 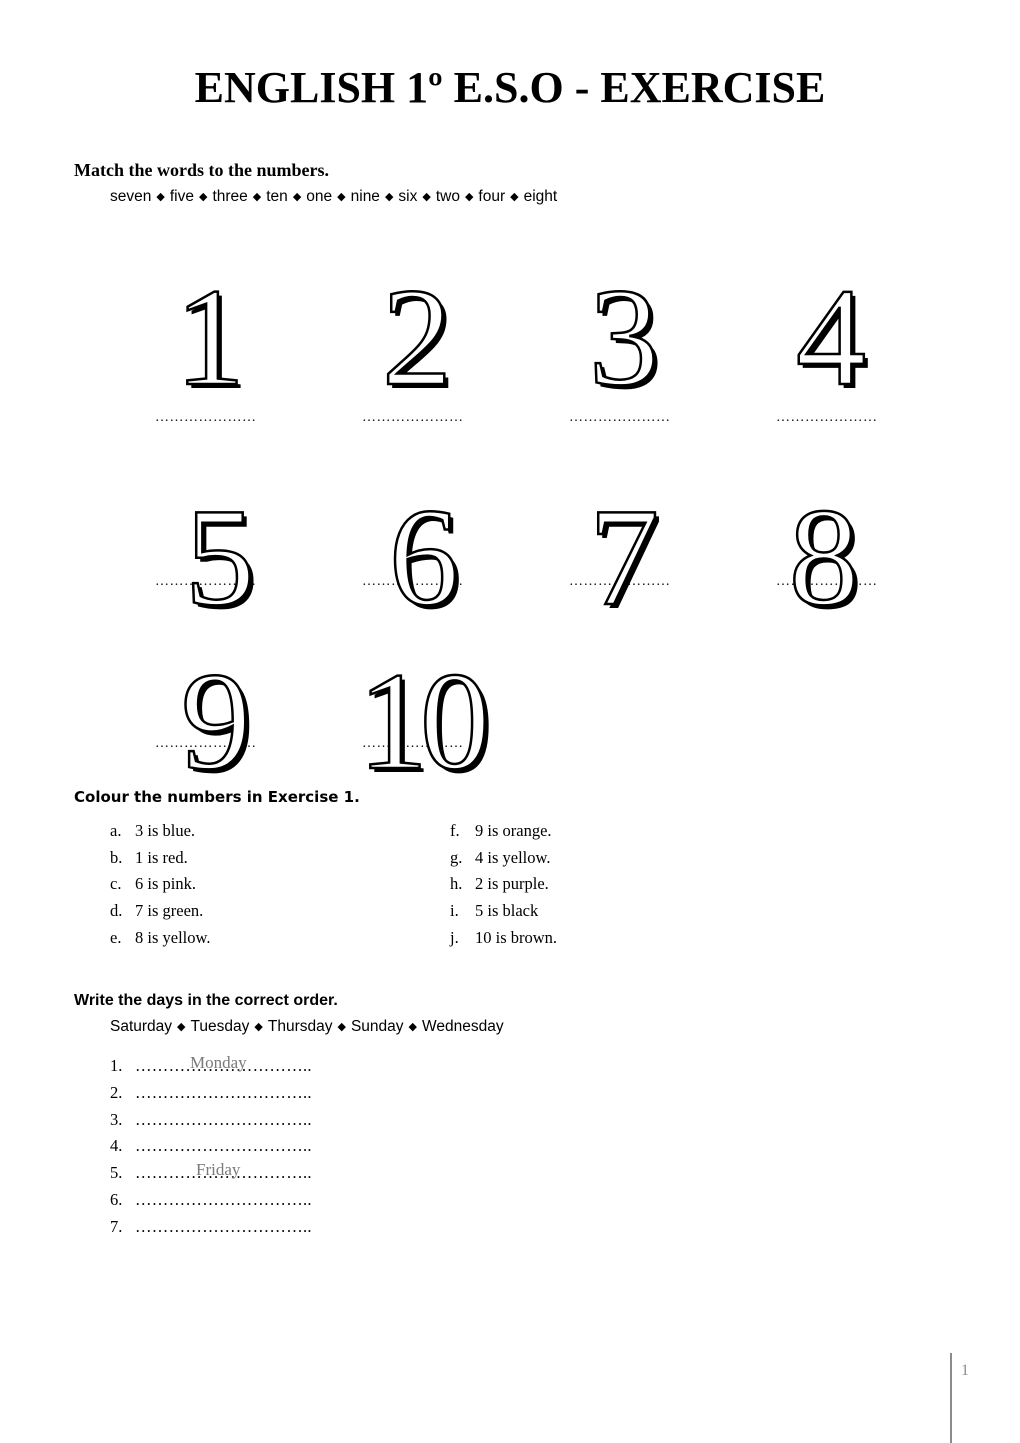 I want to click on page-number: 1, so click(x=965, y=1370).